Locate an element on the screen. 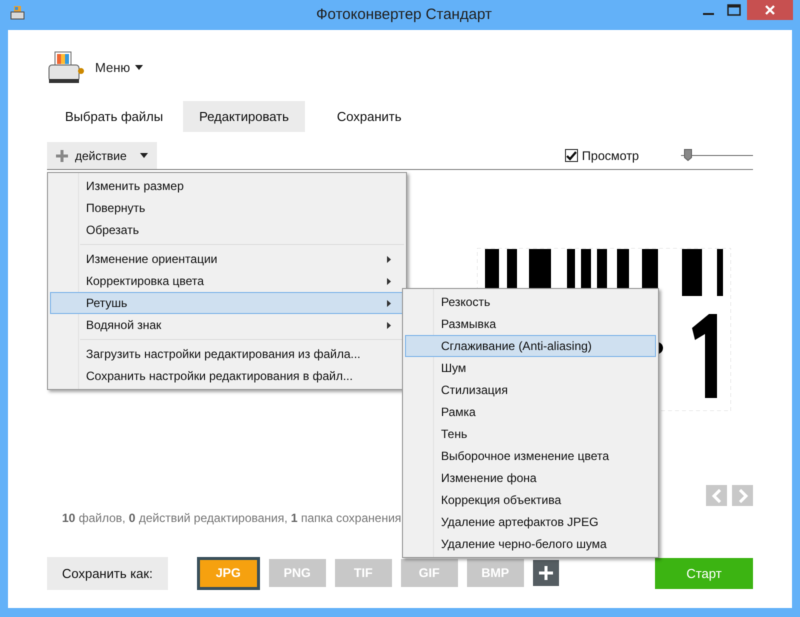 The image size is (800, 617). menu-item: Коррекция объектива is located at coordinates (530, 500).